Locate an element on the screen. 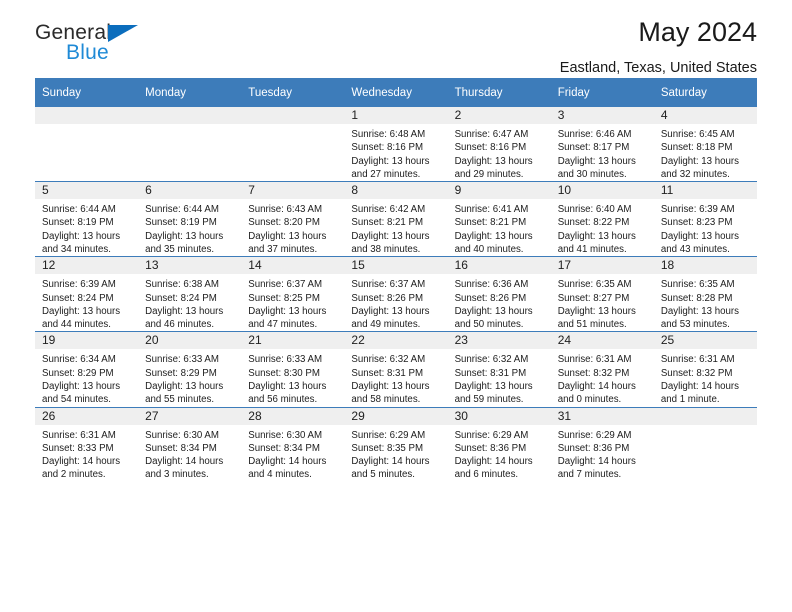 This screenshot has height=612, width=792. day-number: 30 is located at coordinates (499, 416).